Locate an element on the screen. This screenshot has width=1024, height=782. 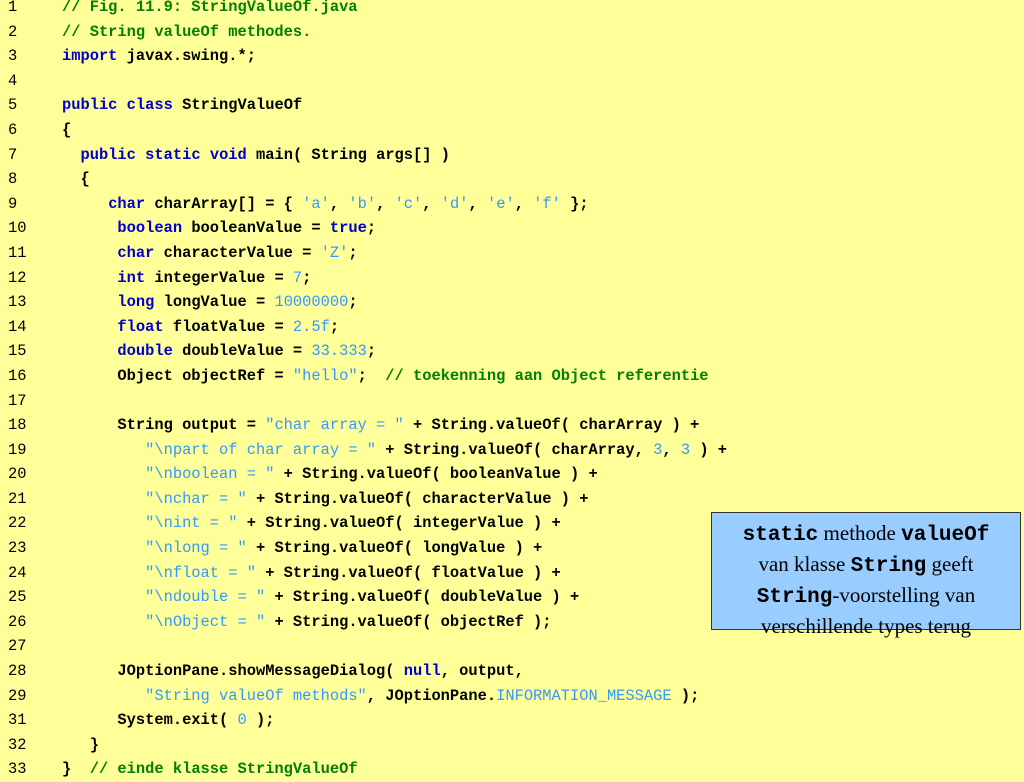
code-token: + String.valueOf( objectRef ); is located at coordinates (408, 621).